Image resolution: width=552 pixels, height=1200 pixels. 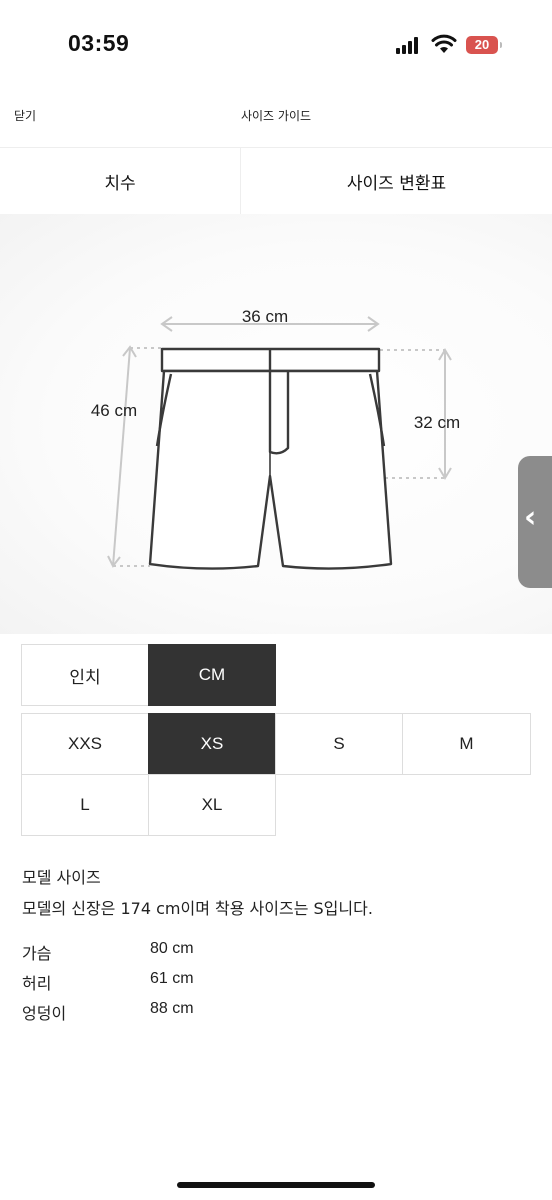 I want to click on home-indicator, so click(x=276, y=1185).